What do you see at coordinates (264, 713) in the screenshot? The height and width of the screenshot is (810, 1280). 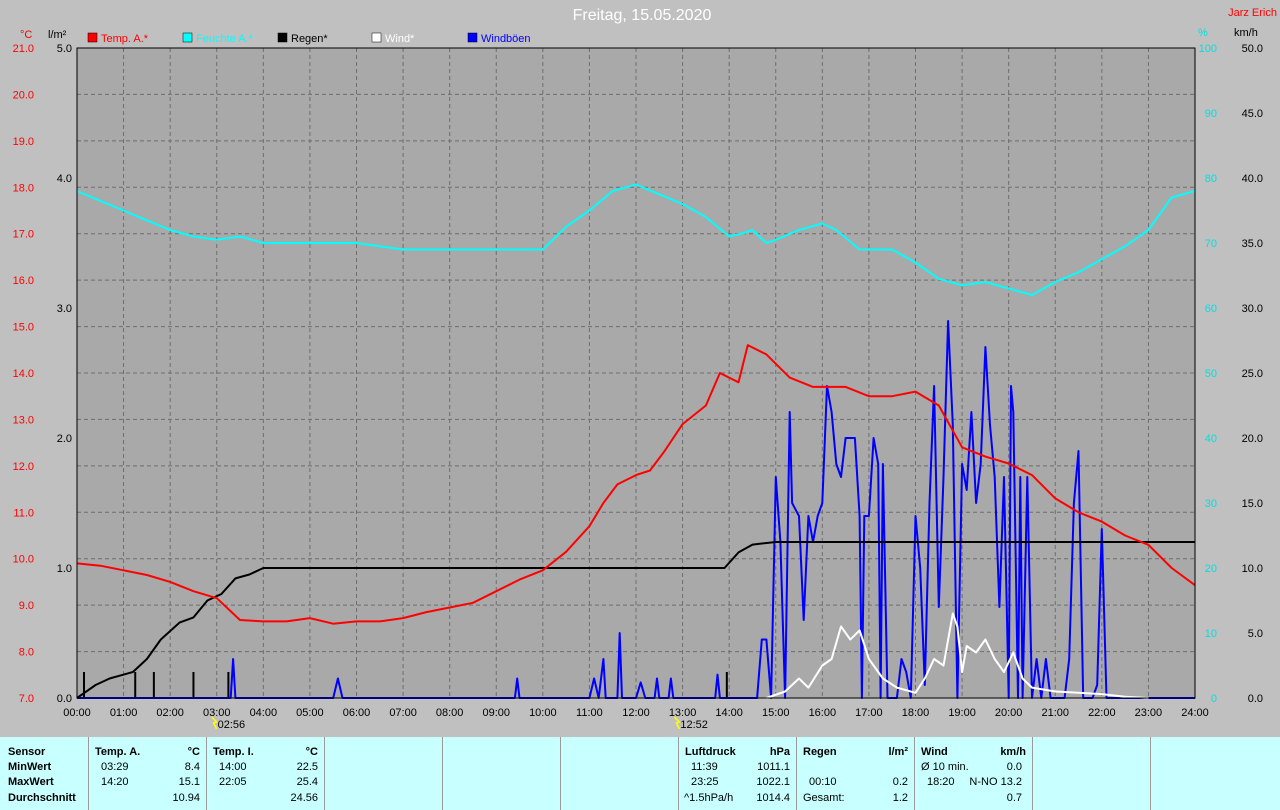 I see `x-tick-label: 04:00` at bounding box center [264, 713].